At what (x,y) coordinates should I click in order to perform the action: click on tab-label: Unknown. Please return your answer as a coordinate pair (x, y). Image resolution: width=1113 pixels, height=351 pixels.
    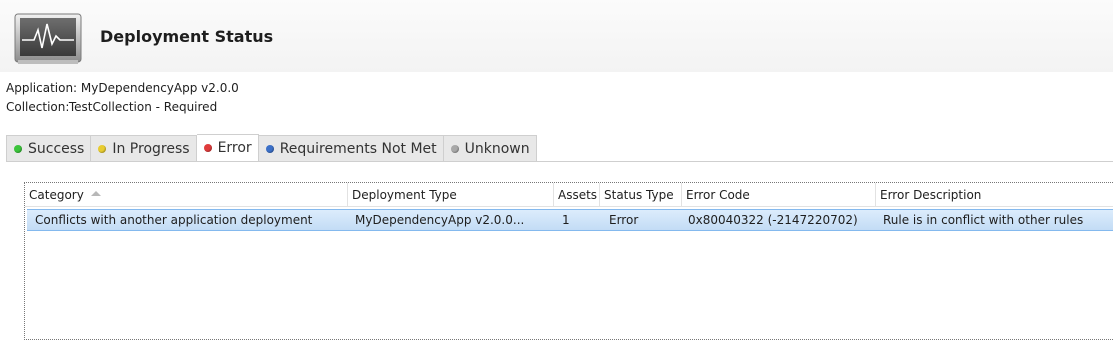
    Looking at the image, I should click on (497, 148).